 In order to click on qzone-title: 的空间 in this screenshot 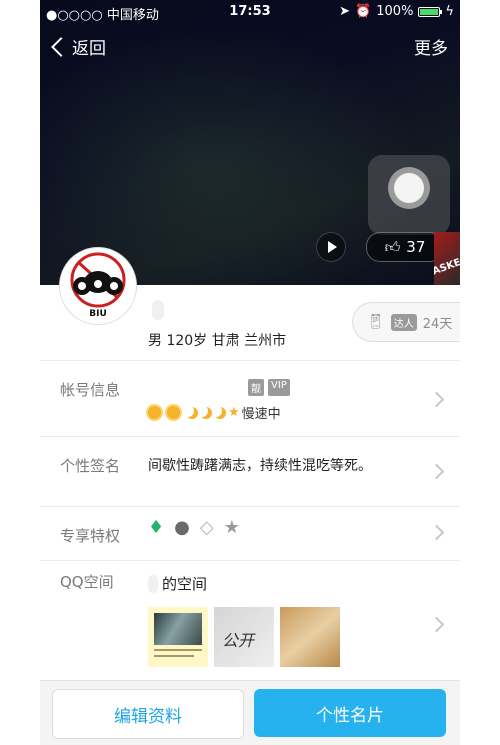, I will do `click(177, 583)`.